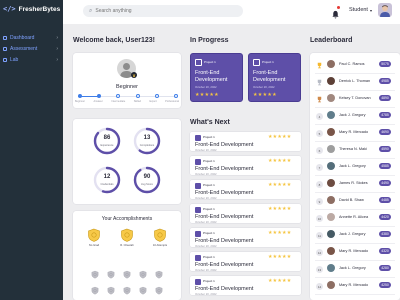  I want to click on leaderboard-row: 13 Jack L. Gregory 4280, so click(355, 268).